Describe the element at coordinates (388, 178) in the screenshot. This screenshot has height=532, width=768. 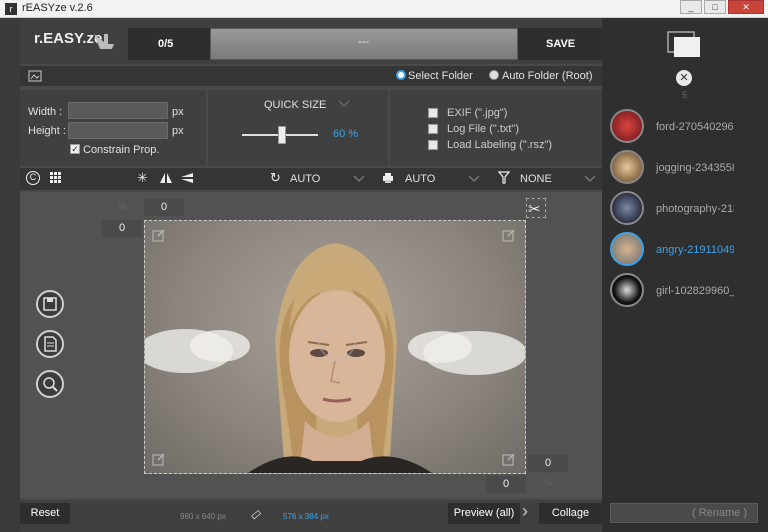
I see `print-icon` at that location.